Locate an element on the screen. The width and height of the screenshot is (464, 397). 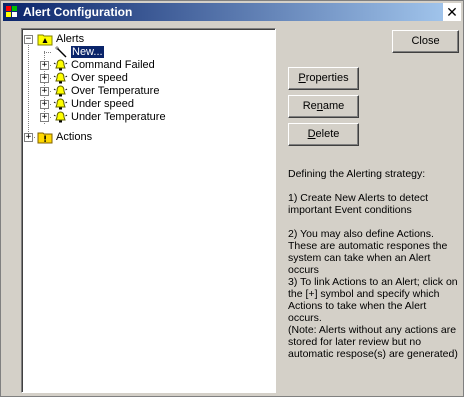
rename-button: Rename is located at coordinates (323, 106).